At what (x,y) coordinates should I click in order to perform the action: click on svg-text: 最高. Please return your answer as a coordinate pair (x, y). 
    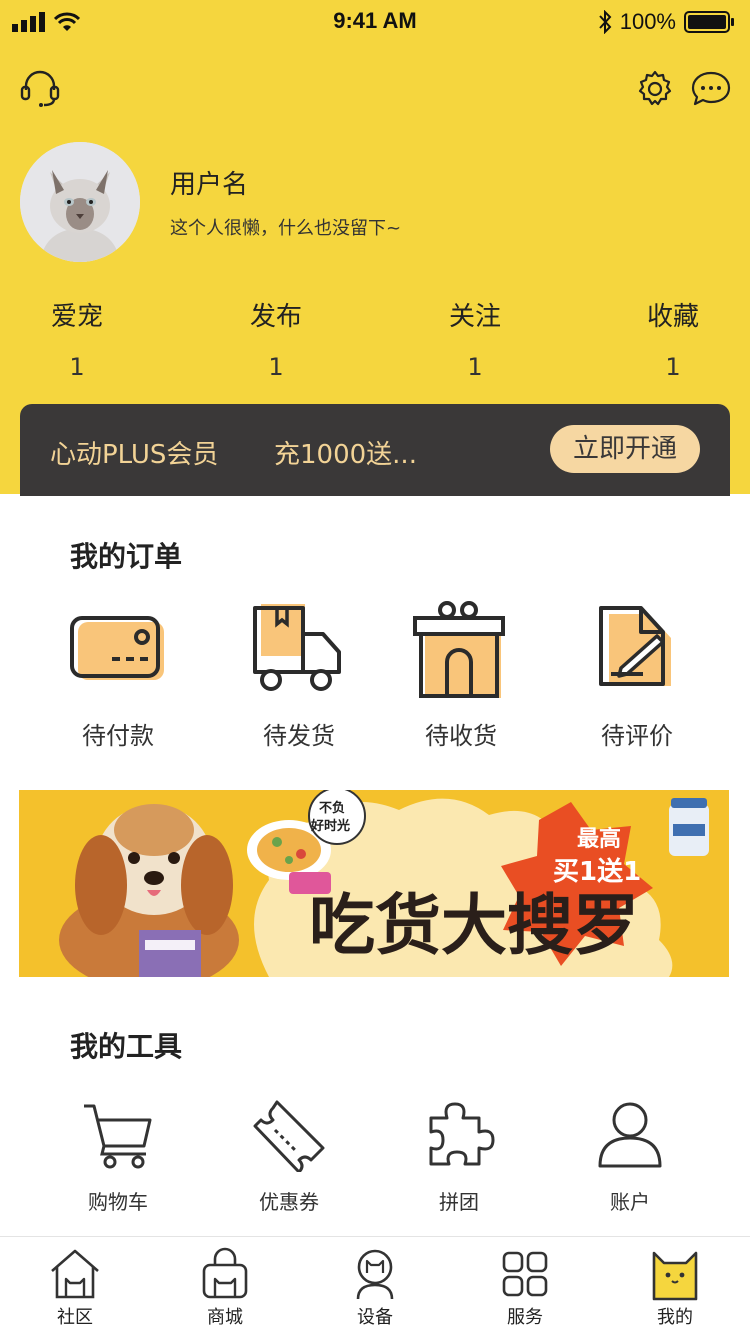
    Looking at the image, I should click on (599, 839).